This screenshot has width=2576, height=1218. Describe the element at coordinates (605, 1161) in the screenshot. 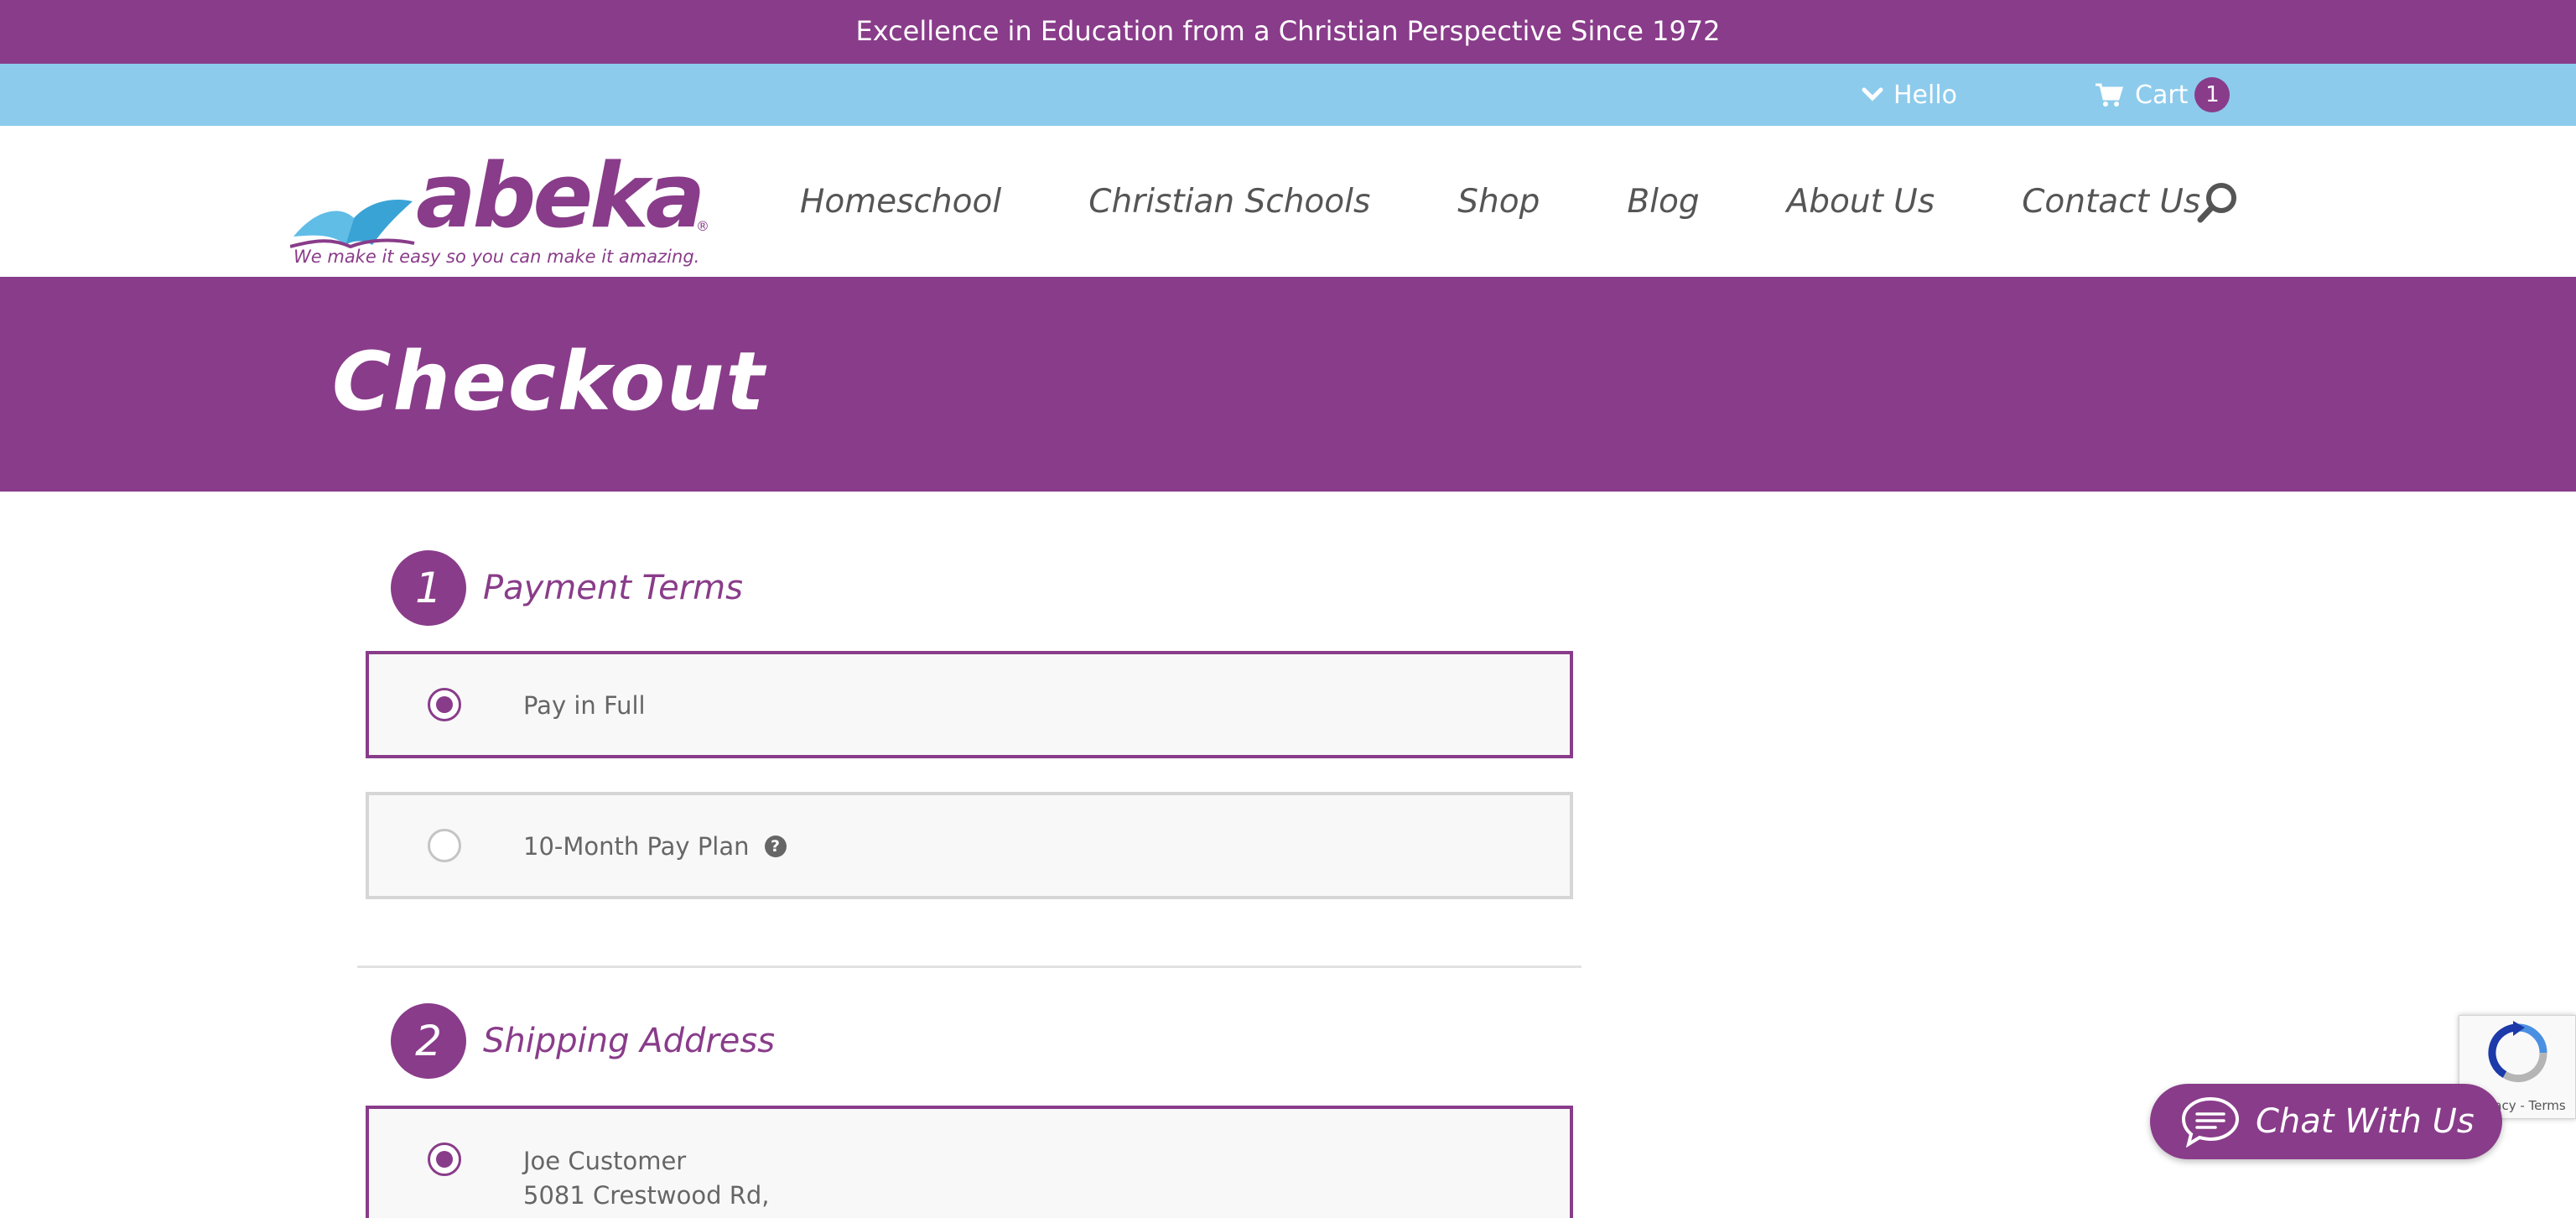

I see `address-name: Joe Customer` at that location.